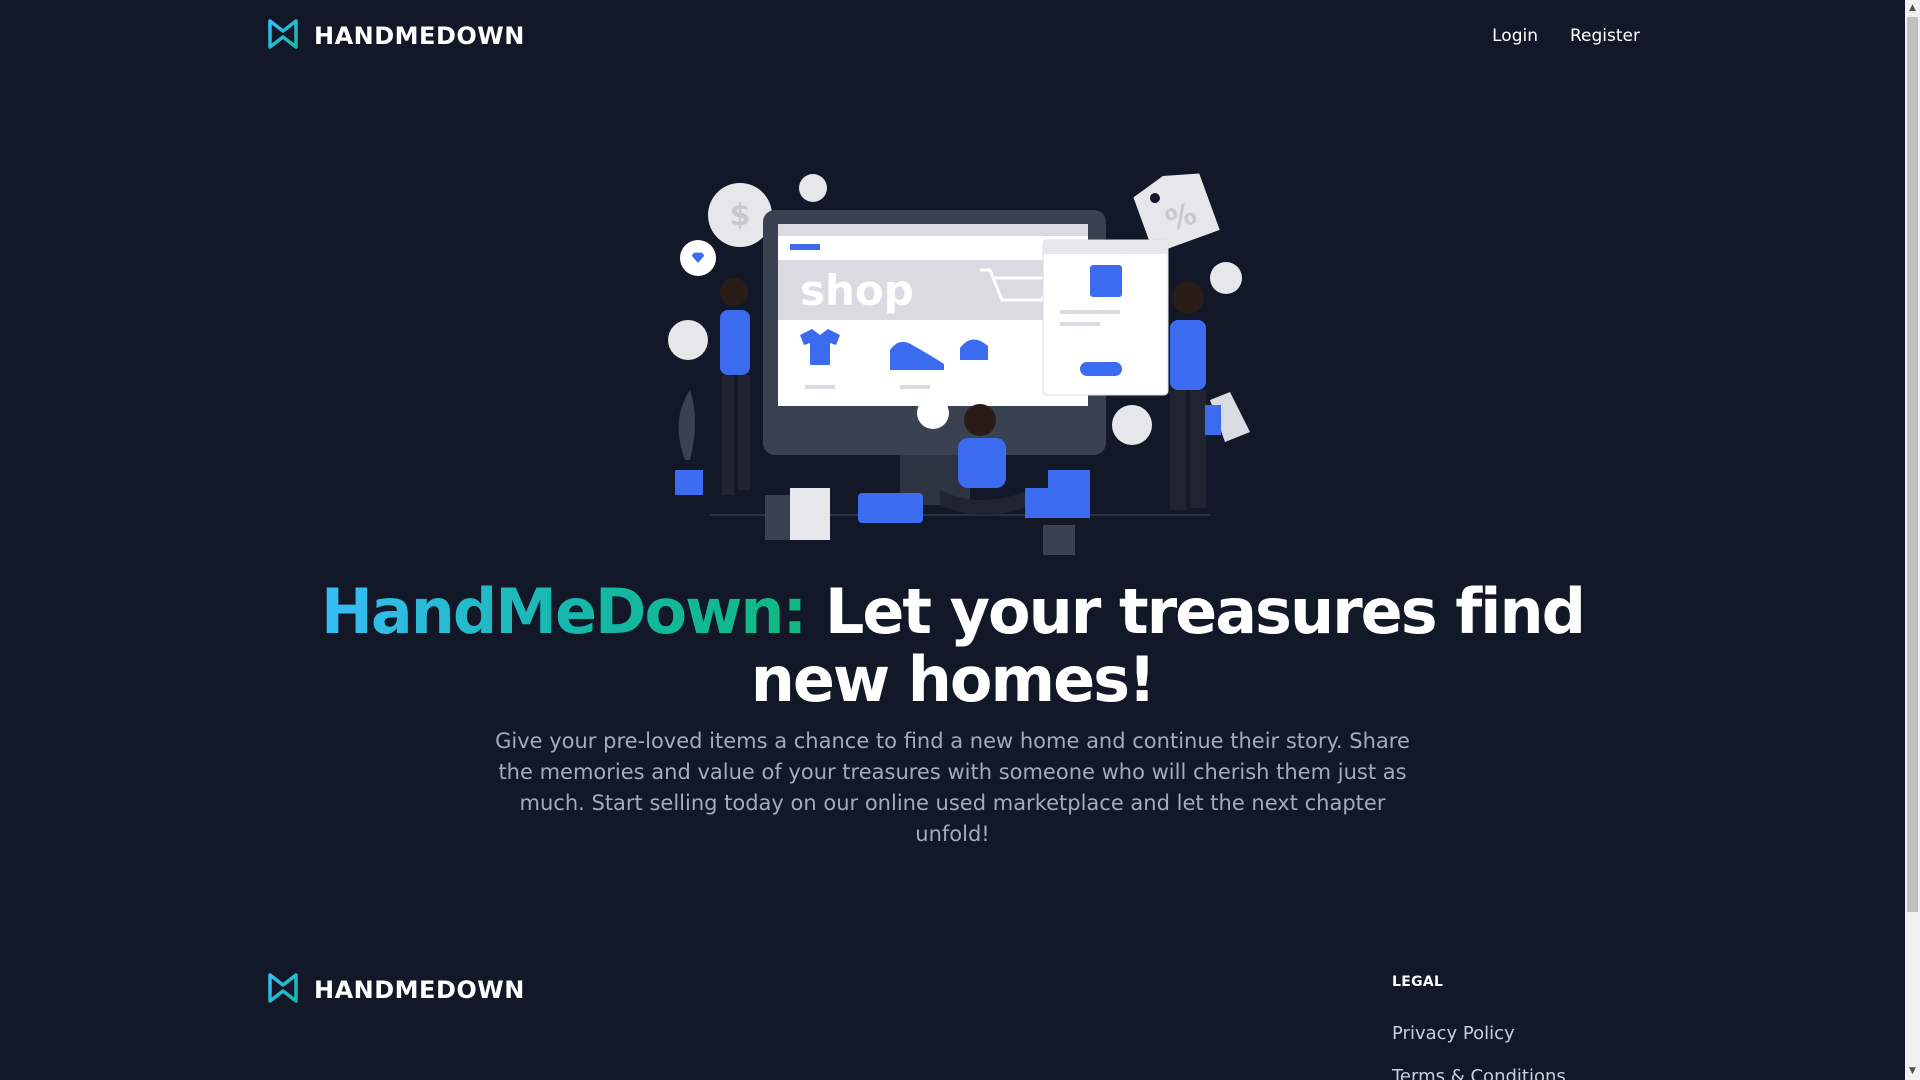 This screenshot has width=1920, height=1080. Describe the element at coordinates (1515, 36) in the screenshot. I see `login-link: Login` at that location.